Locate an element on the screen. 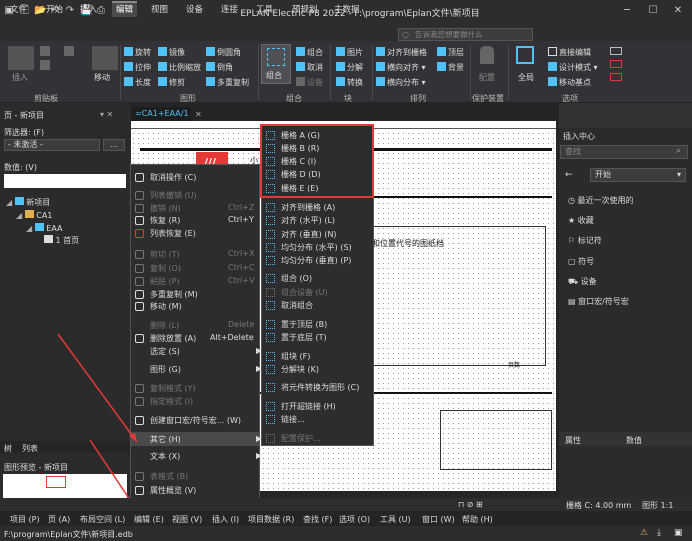 The width and height of the screenshot is (692, 541). rotate-button: 旋转 is located at coordinates (137, 52).